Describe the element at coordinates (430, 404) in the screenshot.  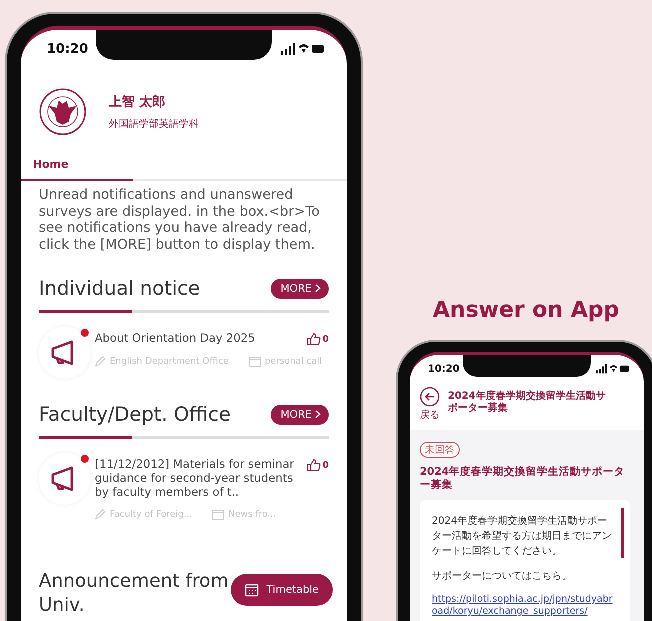
I see `back-button: 戻る` at that location.